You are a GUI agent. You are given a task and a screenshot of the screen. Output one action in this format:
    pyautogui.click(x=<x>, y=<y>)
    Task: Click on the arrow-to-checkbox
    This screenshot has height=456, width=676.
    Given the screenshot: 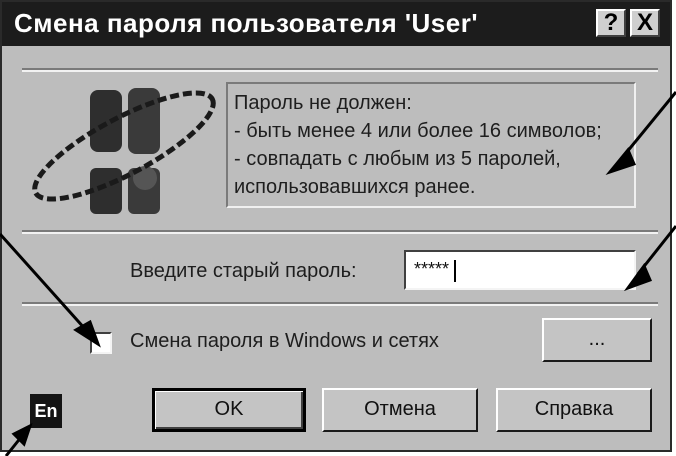 What is the action you would take?
    pyautogui.click(x=44, y=282)
    